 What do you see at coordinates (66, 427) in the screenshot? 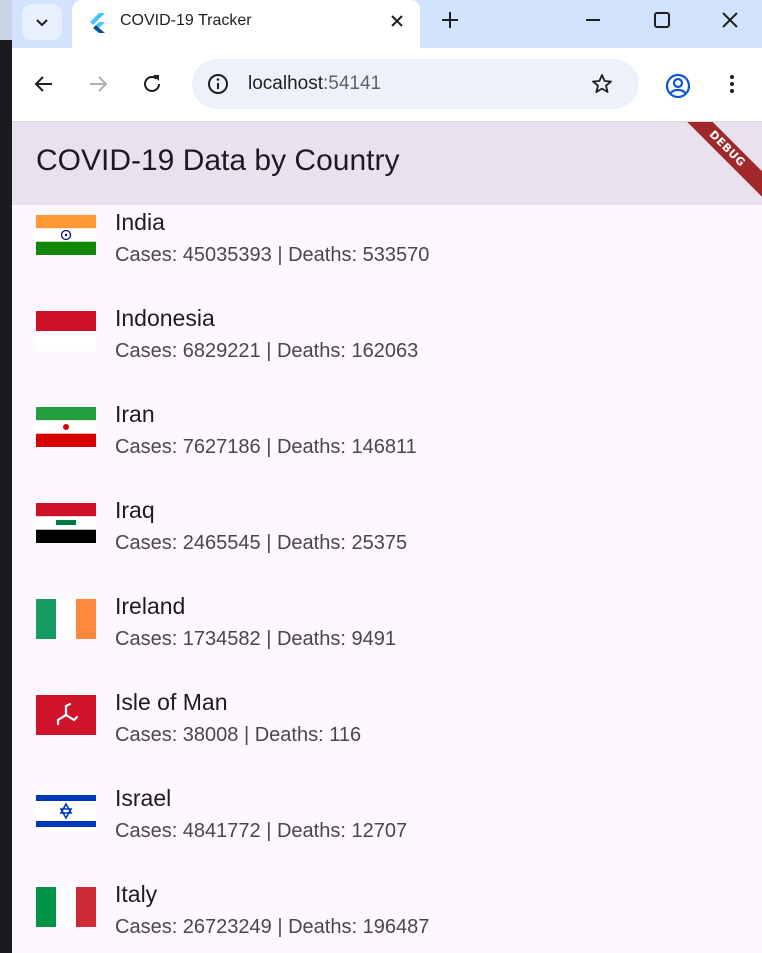
I see `iran-flag-icon` at bounding box center [66, 427].